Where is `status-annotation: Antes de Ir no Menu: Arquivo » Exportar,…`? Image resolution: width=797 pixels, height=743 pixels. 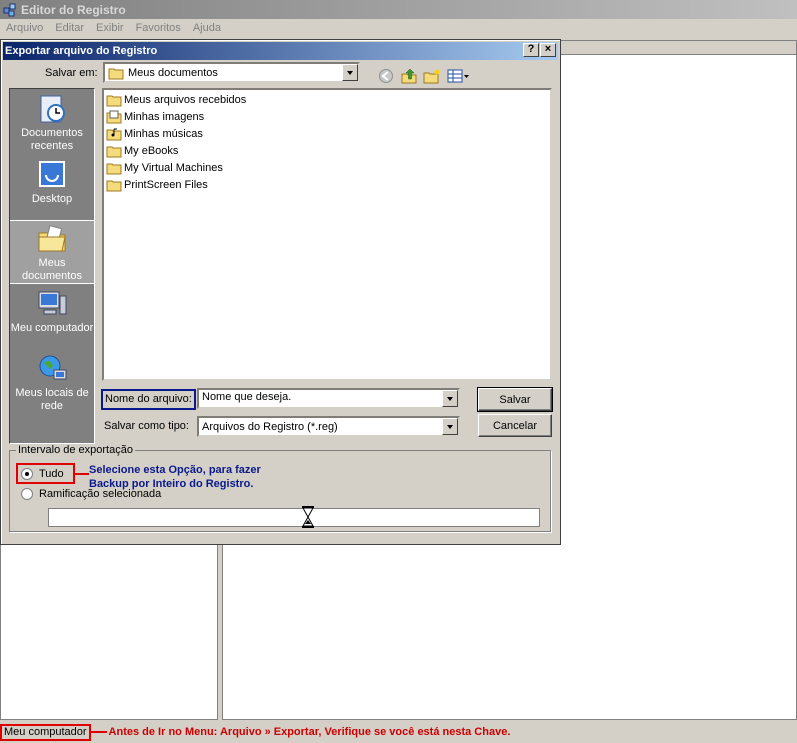
status-annotation: Antes de Ir no Menu: Arquivo » Exportar,… is located at coordinates (309, 732).